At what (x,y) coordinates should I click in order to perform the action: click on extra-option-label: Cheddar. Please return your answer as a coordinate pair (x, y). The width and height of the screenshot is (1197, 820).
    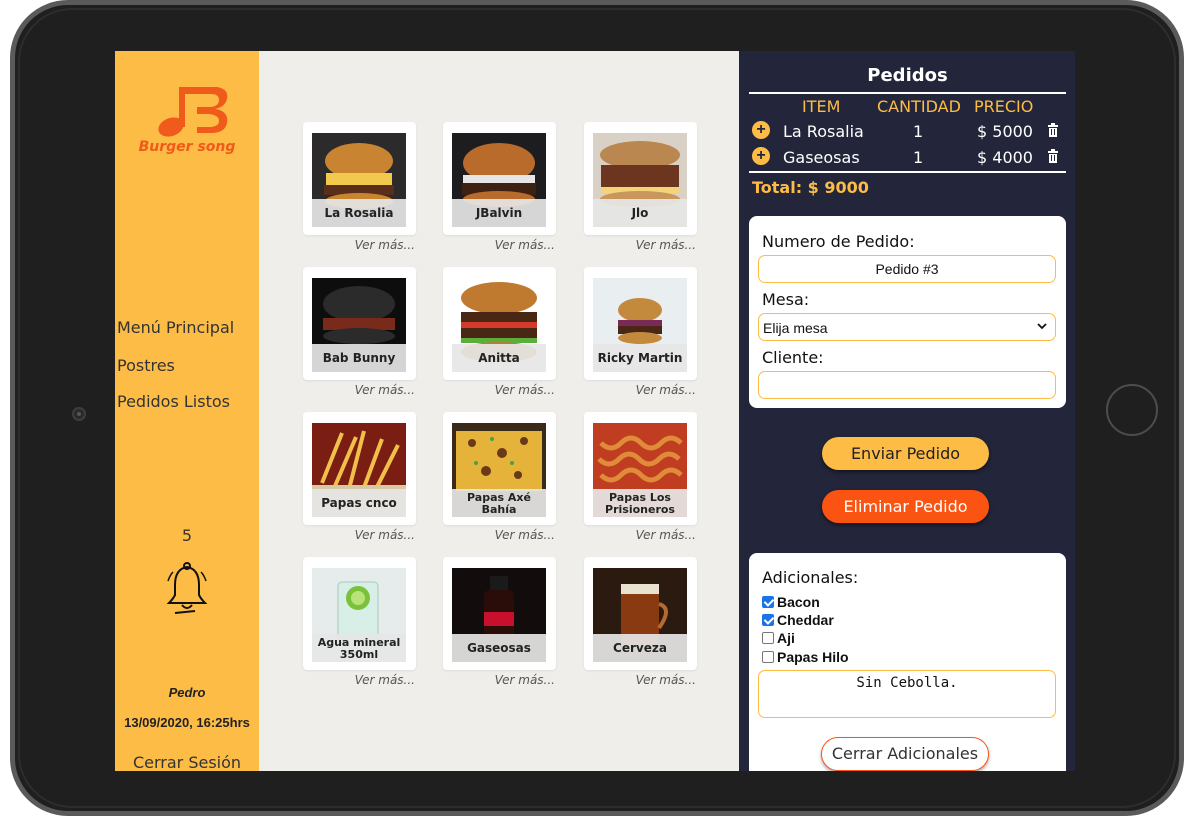
    Looking at the image, I should click on (805, 620).